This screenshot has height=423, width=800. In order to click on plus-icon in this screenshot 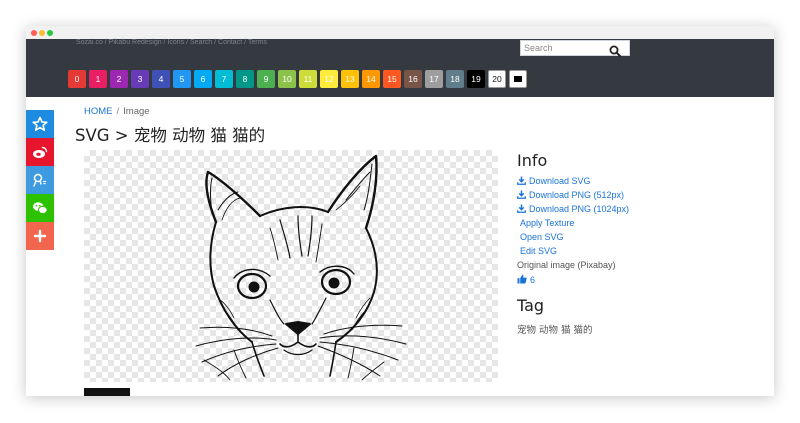, I will do `click(40, 236)`.